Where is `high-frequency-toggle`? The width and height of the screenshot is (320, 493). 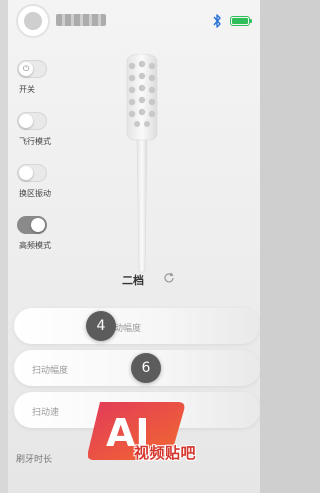
high-frequency-toggle is located at coordinates (32, 225).